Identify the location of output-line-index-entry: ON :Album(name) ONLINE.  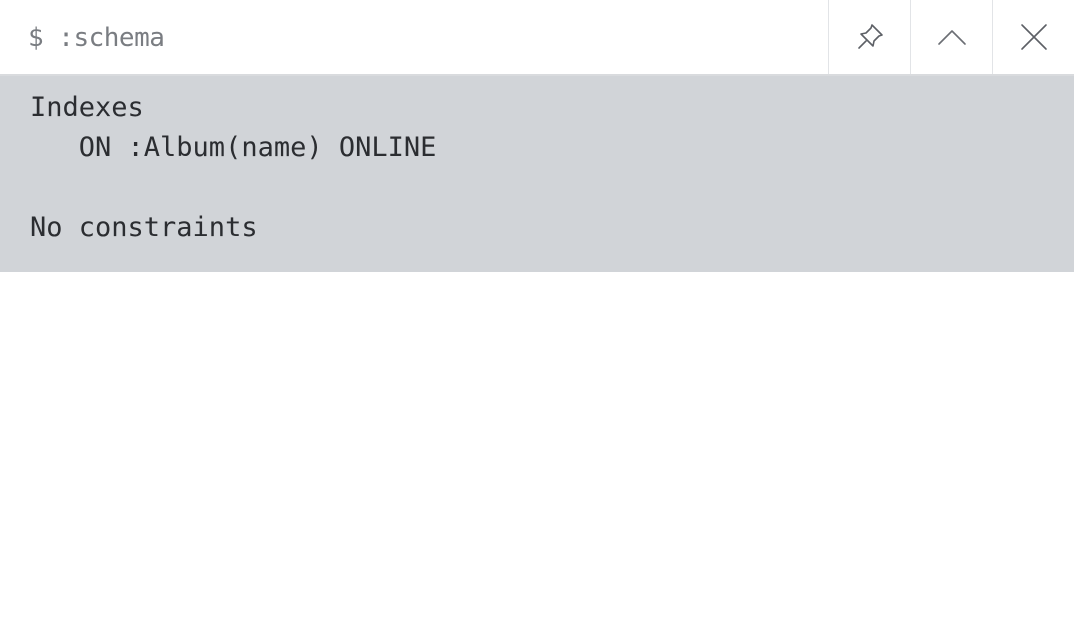
(233, 147).